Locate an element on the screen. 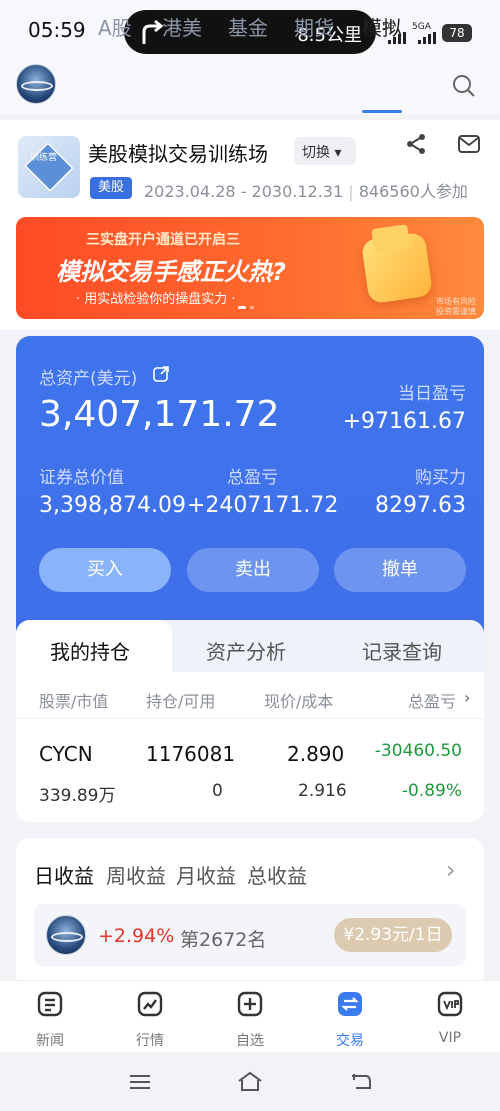 The image size is (500, 1111). tab-total-earnings: 总收益 is located at coordinates (277, 874).